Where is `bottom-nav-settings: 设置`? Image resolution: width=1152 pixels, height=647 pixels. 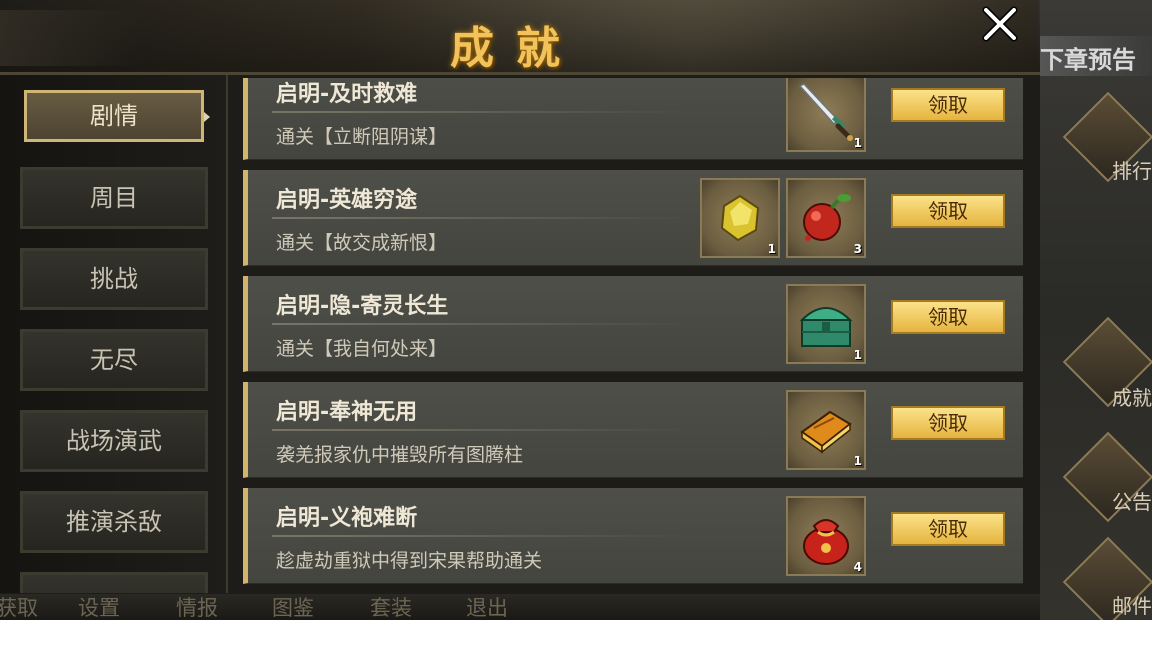 bottom-nav-settings: 设置 is located at coordinates (99, 606).